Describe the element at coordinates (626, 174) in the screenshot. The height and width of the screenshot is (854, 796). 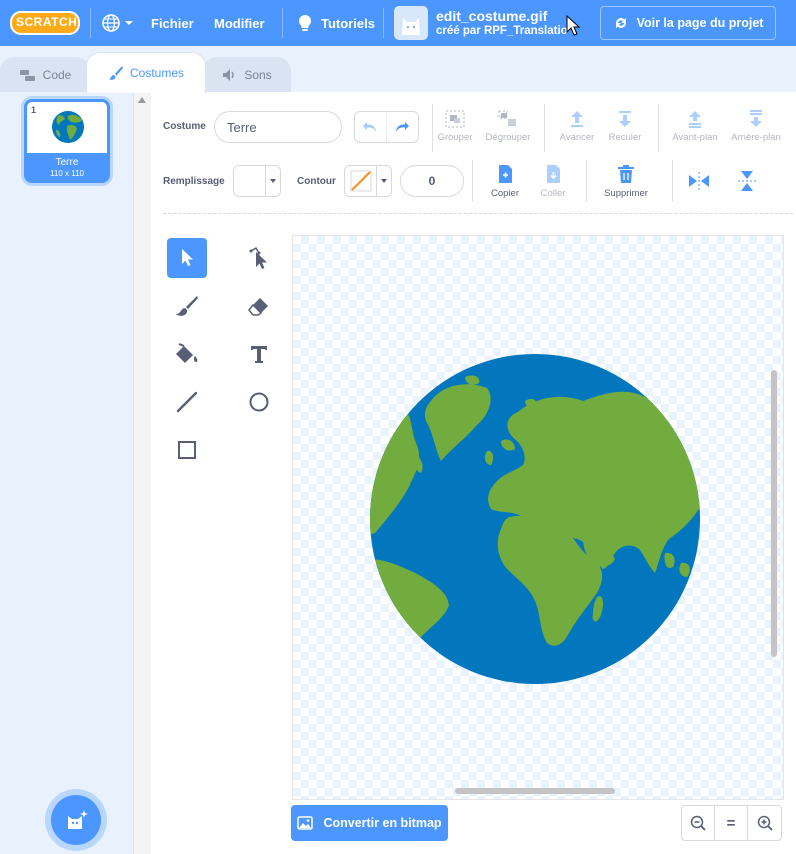
I see `trash-icon` at that location.